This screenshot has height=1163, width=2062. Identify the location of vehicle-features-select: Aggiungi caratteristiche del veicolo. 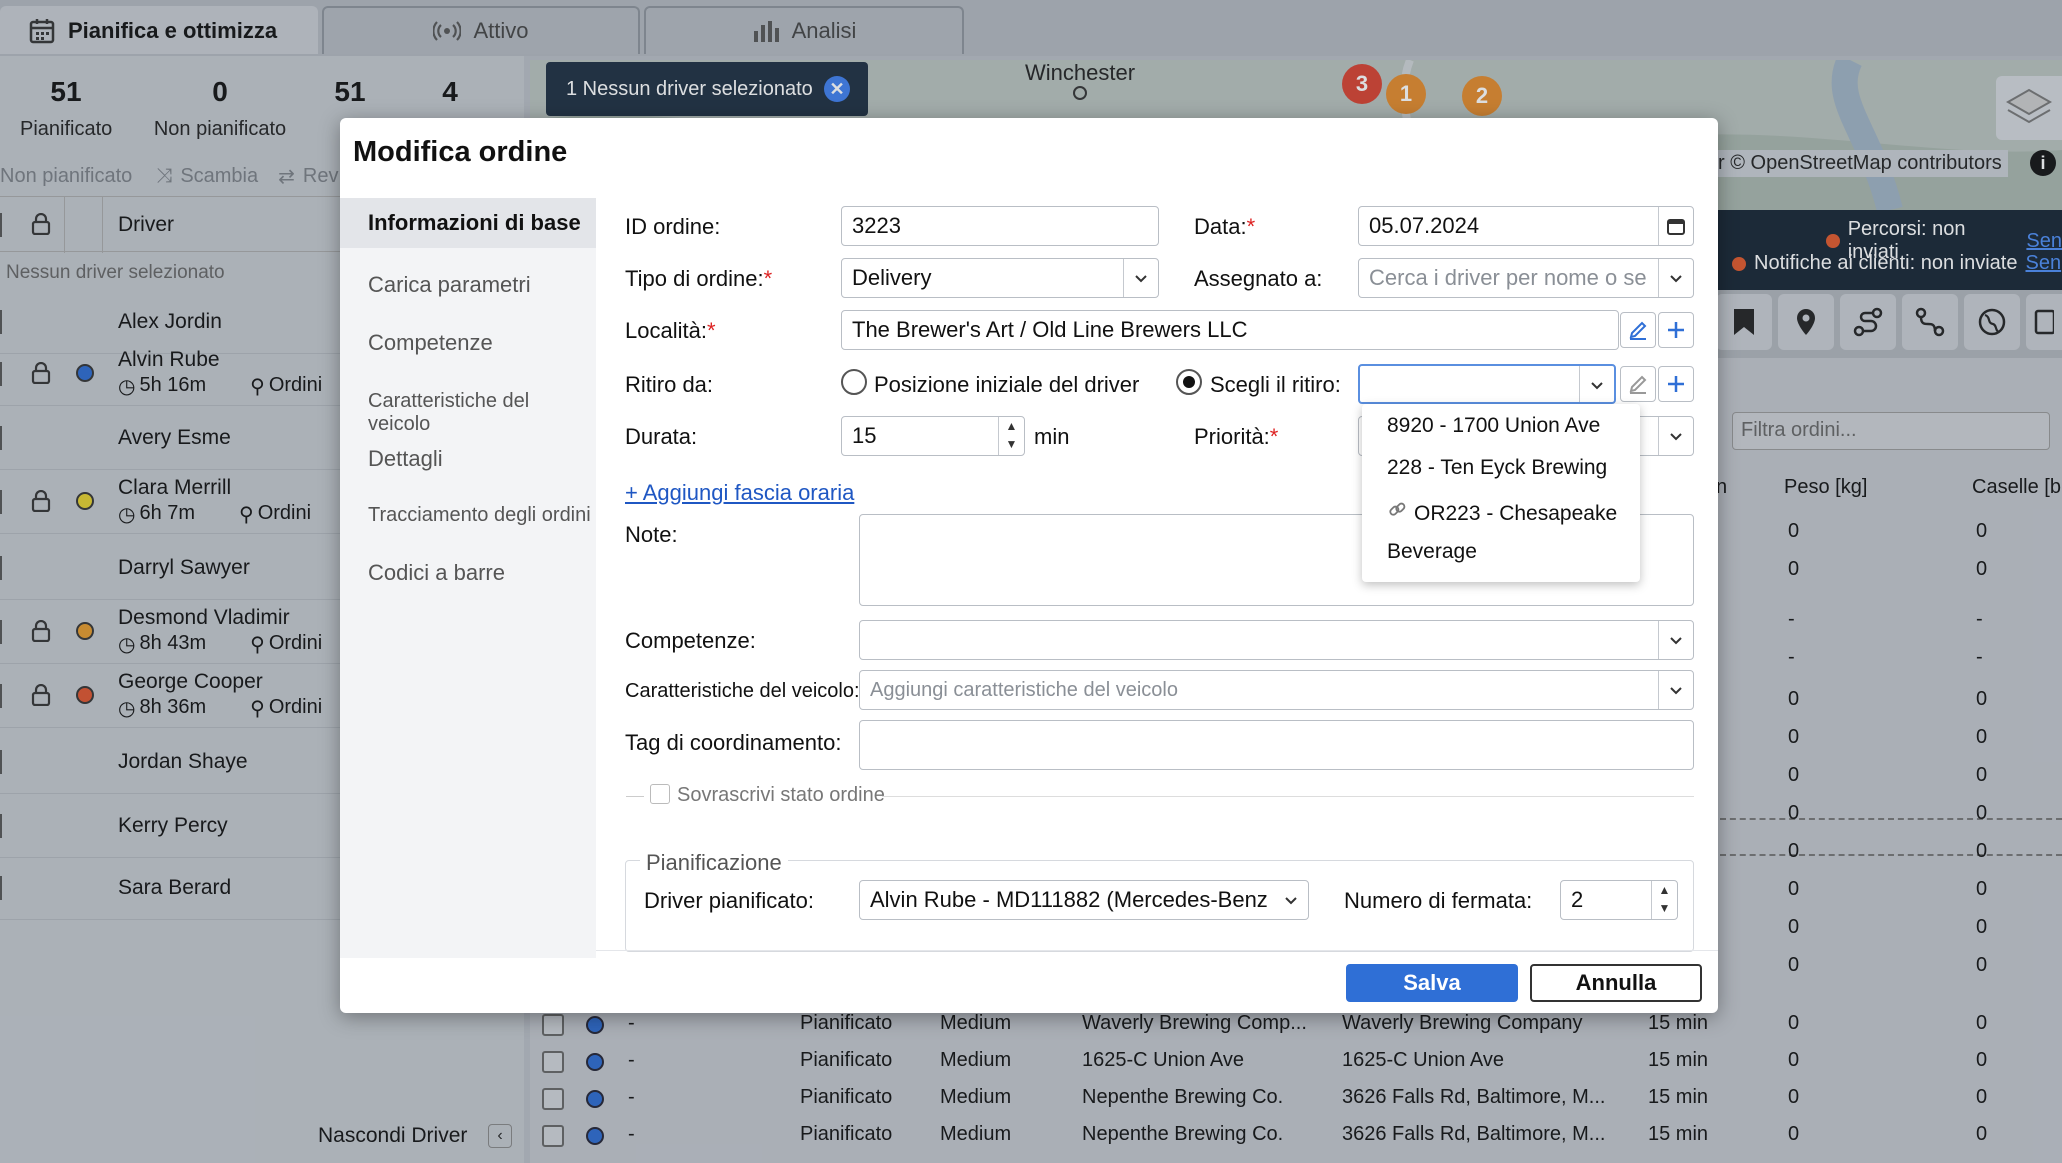
(1276, 690).